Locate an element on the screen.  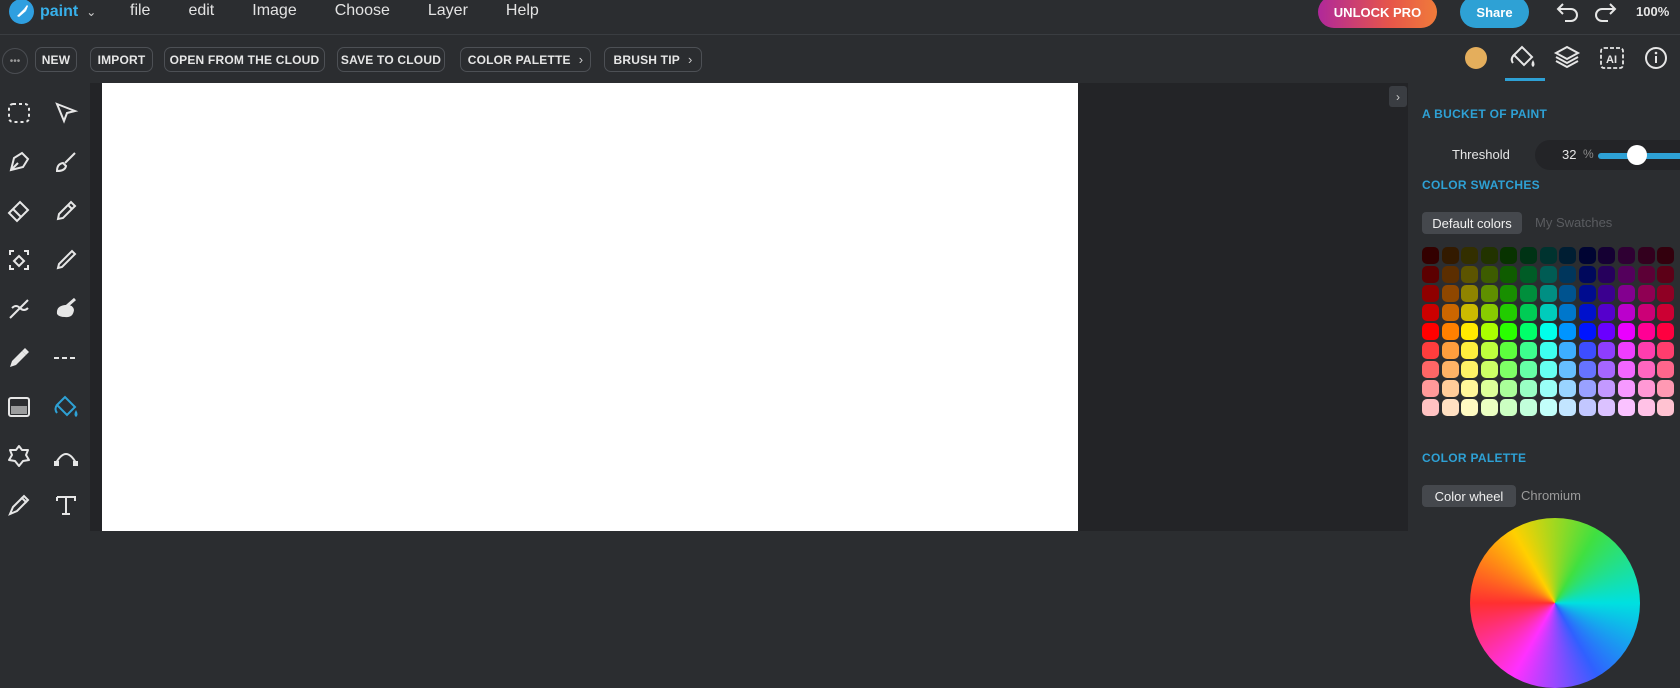
undo-icon is located at coordinates (1568, 13).